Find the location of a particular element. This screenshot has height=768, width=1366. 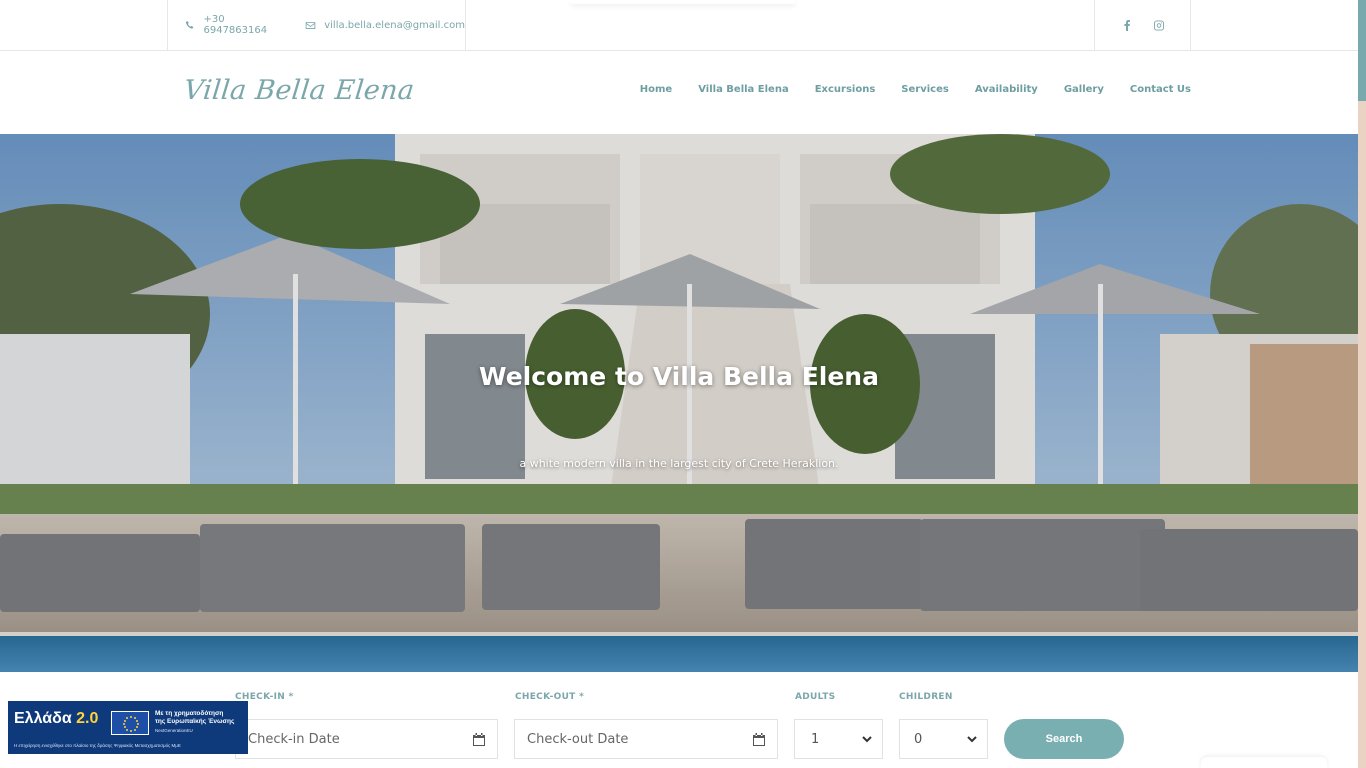

phone-number: +30 6947863164 is located at coordinates (235, 25).